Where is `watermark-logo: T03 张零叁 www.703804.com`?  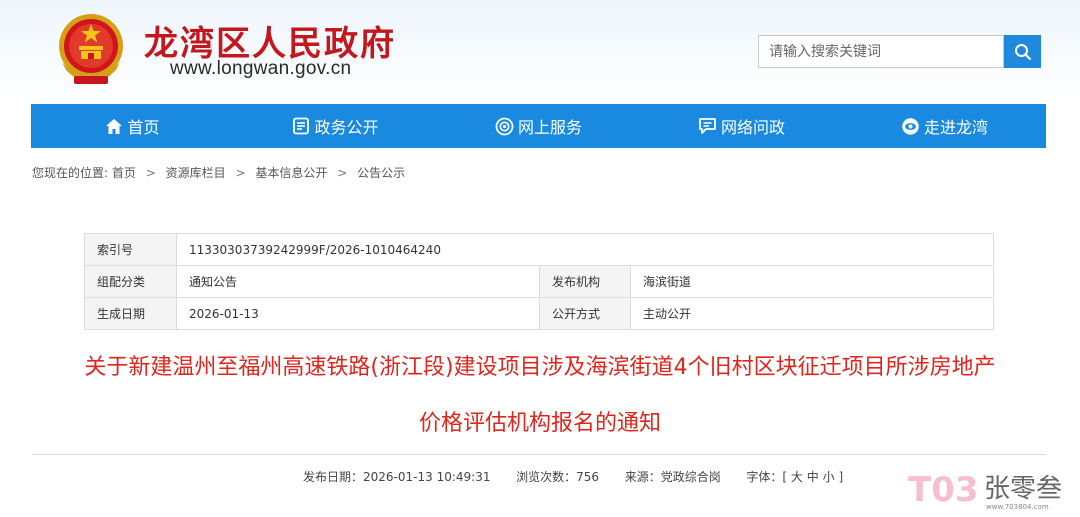
watermark-logo: T03 张零叁 www.703804.com is located at coordinates (985, 490).